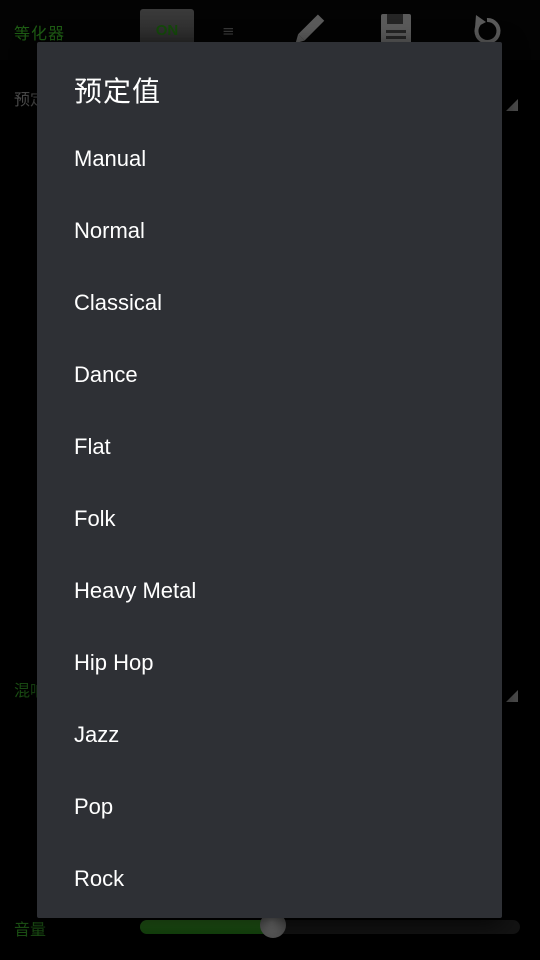 This screenshot has height=960, width=540. What do you see at coordinates (269, 879) in the screenshot?
I see `preset-option: Rock` at bounding box center [269, 879].